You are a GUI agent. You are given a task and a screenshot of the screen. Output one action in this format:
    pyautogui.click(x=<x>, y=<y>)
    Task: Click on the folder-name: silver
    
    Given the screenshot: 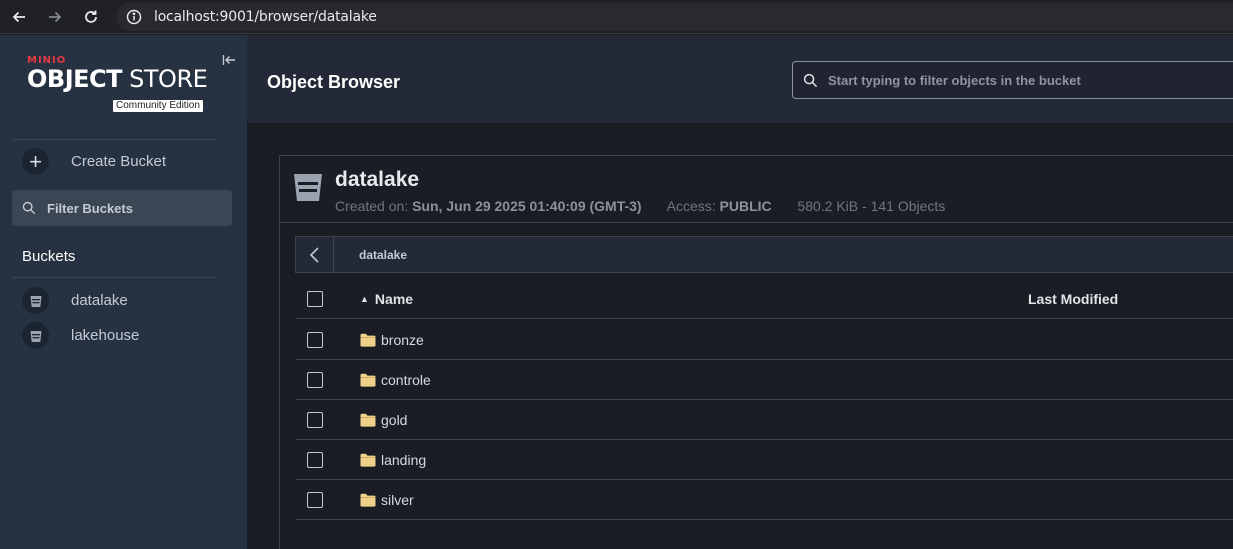 What is the action you would take?
    pyautogui.click(x=397, y=500)
    